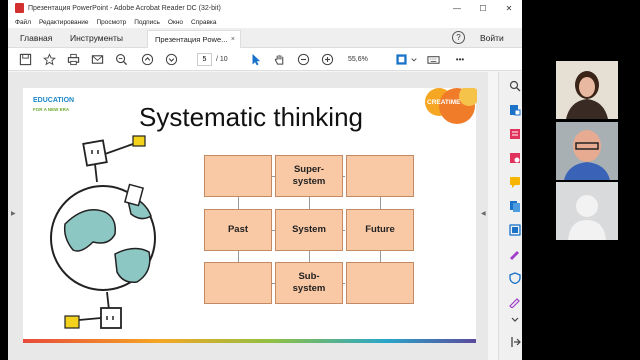 The image size is (640, 360). What do you see at coordinates (303, 59) in the screenshot?
I see `zoom-minus-icon` at bounding box center [303, 59].